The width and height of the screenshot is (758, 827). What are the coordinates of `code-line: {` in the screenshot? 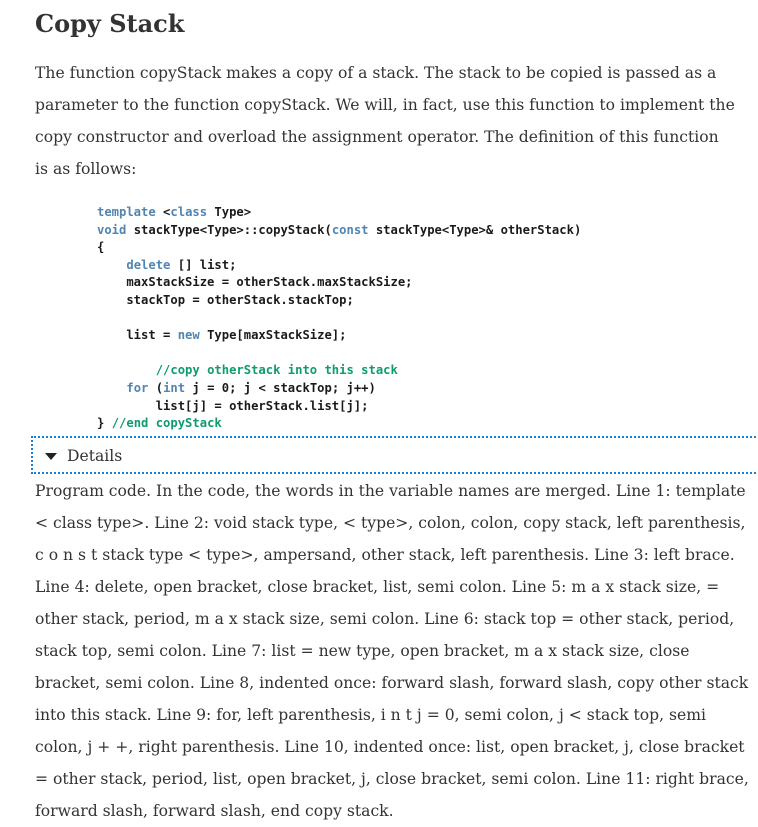 It's located at (339, 248).